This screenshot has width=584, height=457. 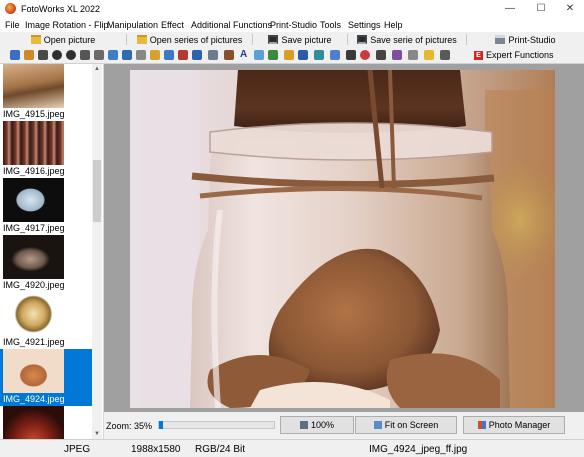 What do you see at coordinates (46, 377) in the screenshot?
I see `thumbnail-item-selected: IMG_4924.jpeg` at bounding box center [46, 377].